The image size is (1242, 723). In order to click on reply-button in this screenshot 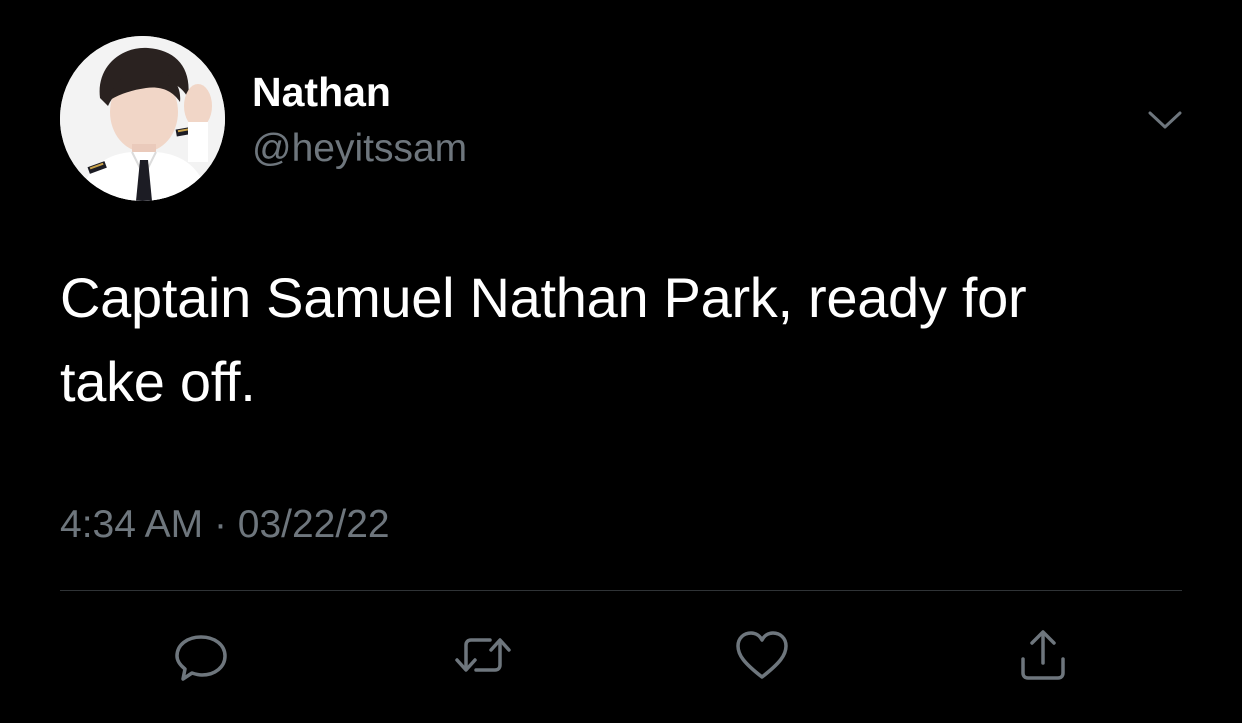, I will do `click(201, 655)`.